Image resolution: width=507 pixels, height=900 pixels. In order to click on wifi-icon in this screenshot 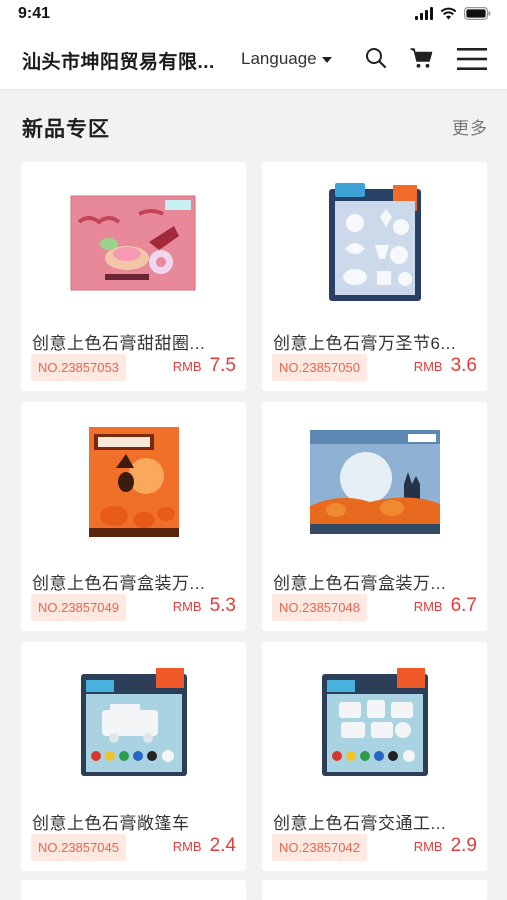, I will do `click(448, 13)`.